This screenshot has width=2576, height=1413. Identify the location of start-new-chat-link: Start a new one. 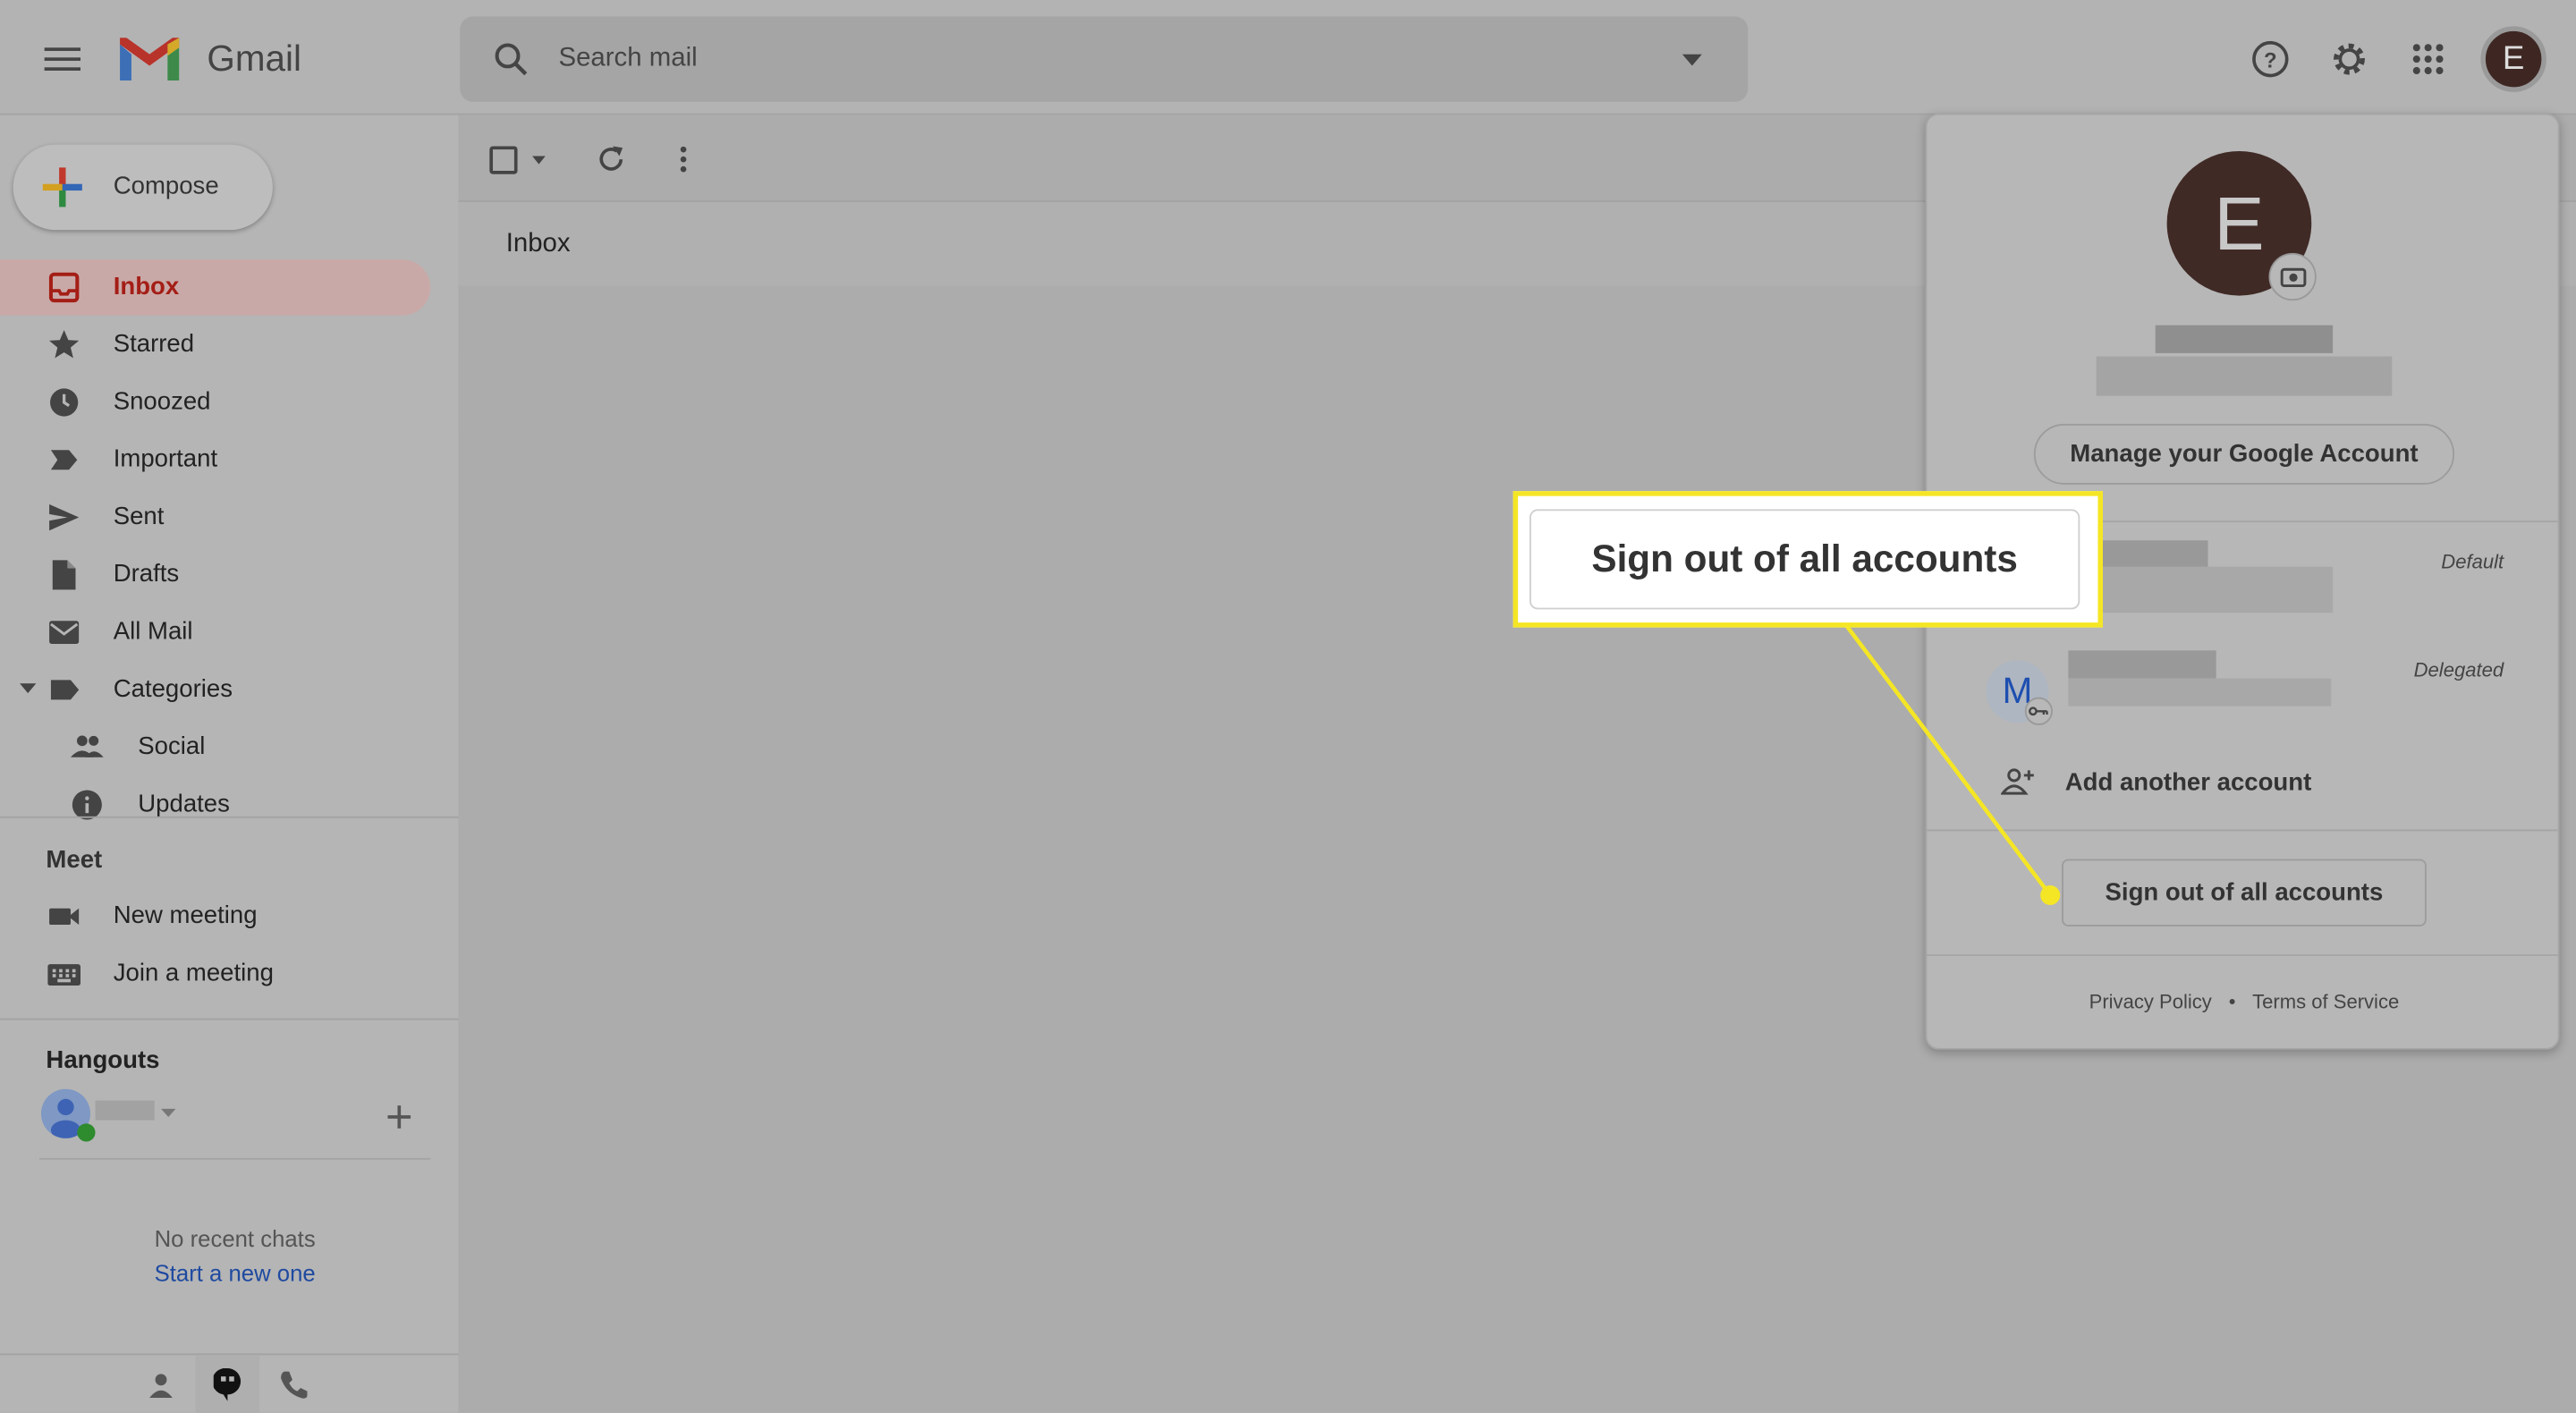
(235, 1273).